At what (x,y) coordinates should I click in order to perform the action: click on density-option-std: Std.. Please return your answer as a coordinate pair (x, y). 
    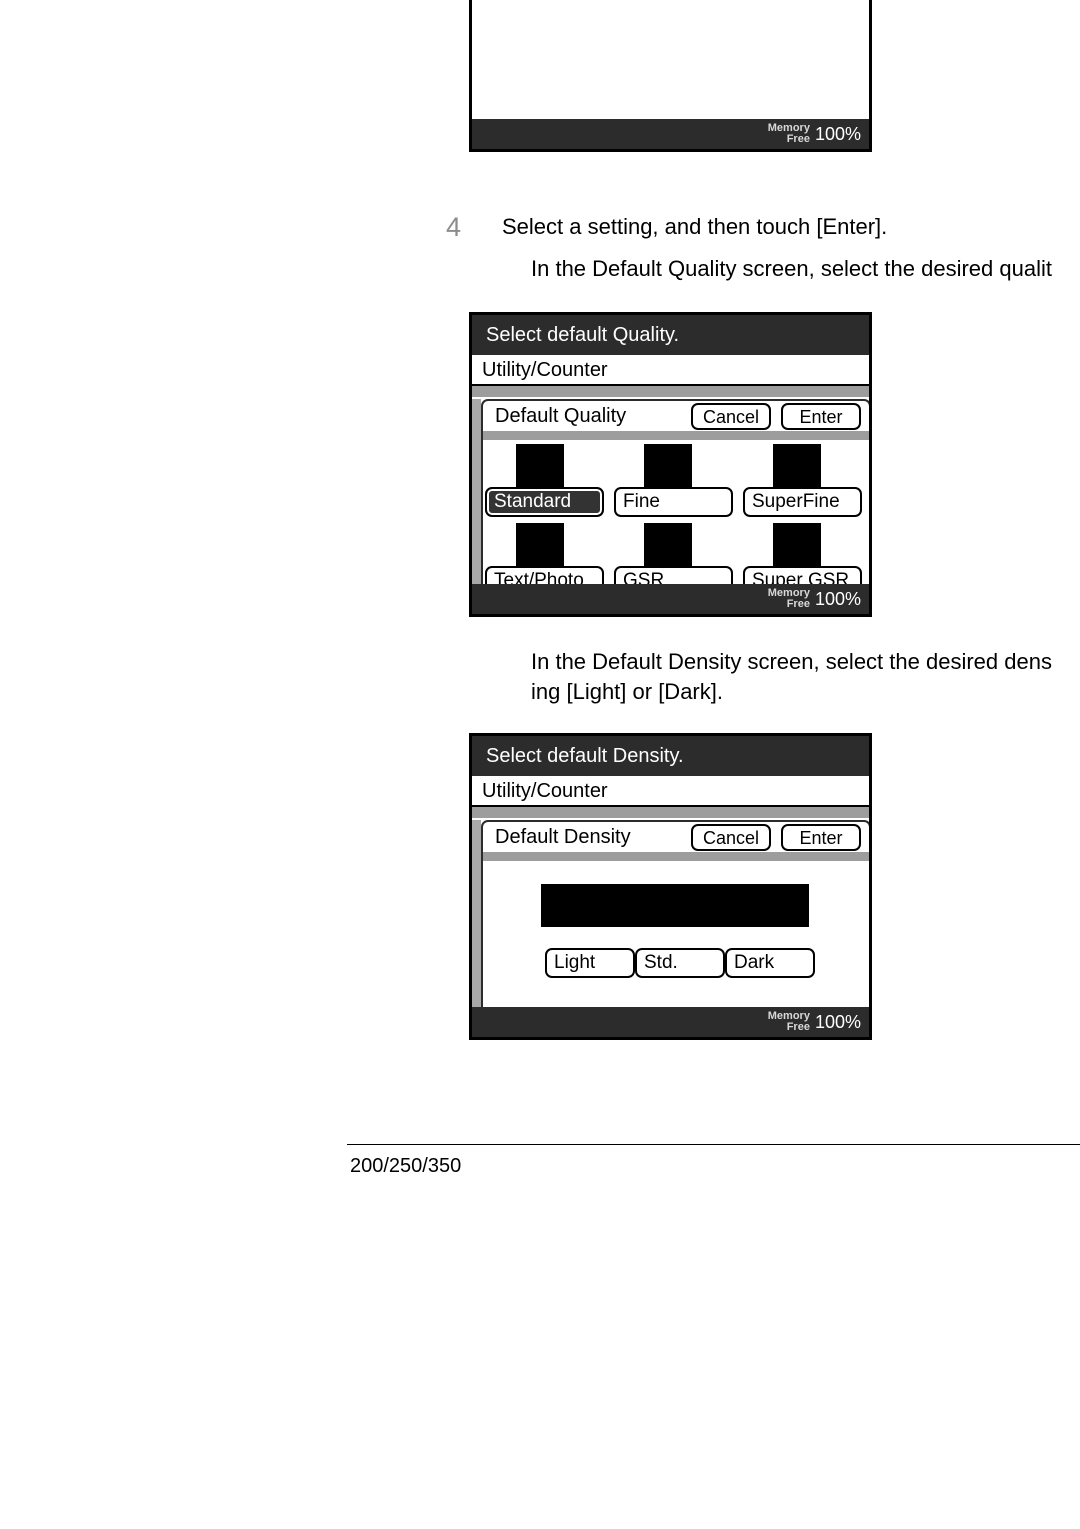
    Looking at the image, I should click on (680, 963).